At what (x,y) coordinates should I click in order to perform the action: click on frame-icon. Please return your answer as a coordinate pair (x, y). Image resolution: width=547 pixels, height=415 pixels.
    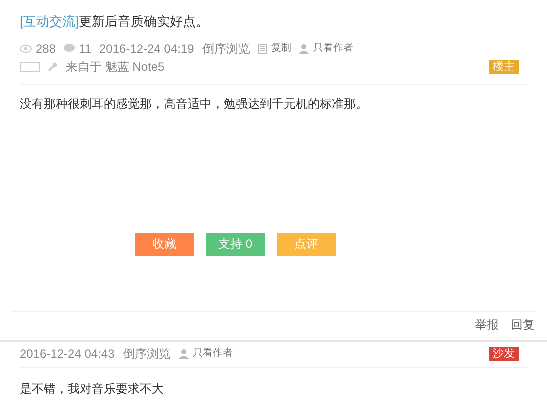
    Looking at the image, I should click on (30, 67).